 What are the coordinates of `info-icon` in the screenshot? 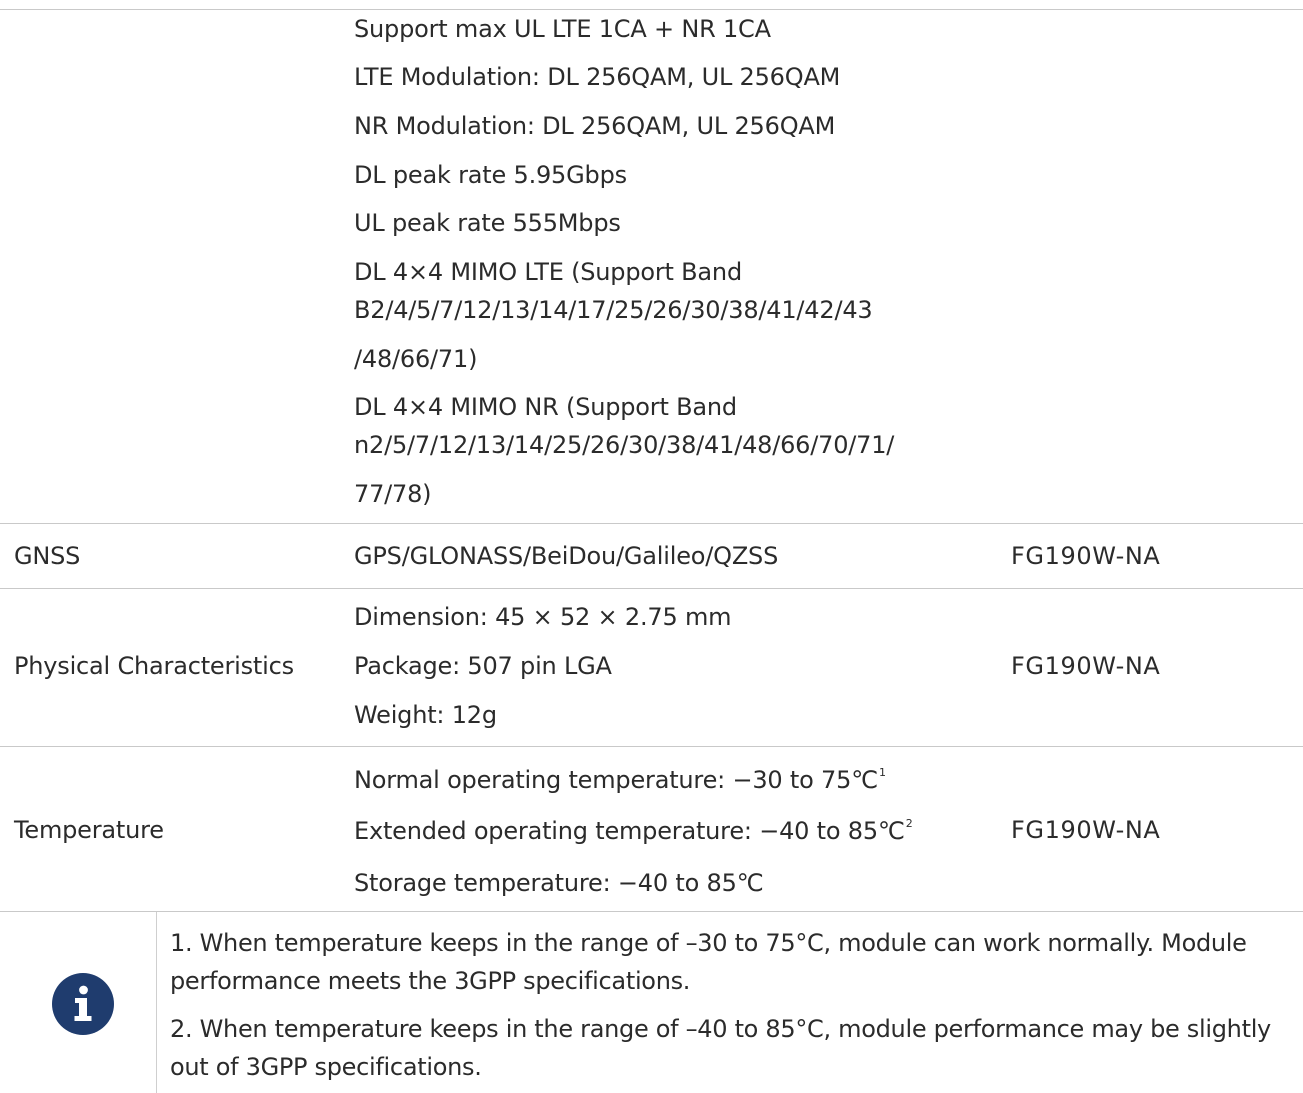 It's located at (83, 1004).